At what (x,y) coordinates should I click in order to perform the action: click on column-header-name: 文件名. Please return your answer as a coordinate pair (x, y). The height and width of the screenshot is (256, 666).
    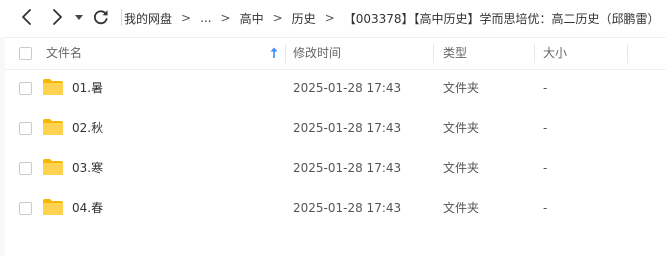
    Looking at the image, I should click on (64, 53).